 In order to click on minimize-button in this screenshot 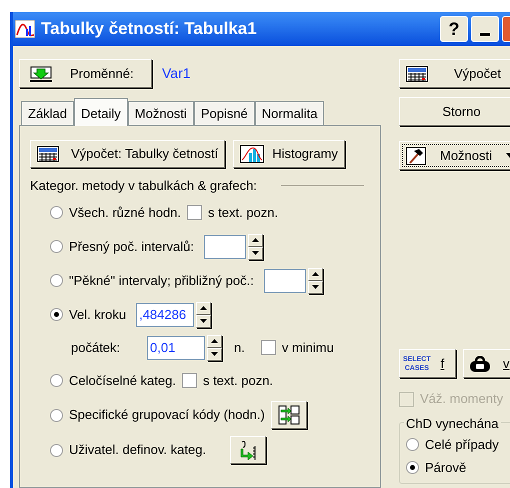, I will do `click(485, 29)`.